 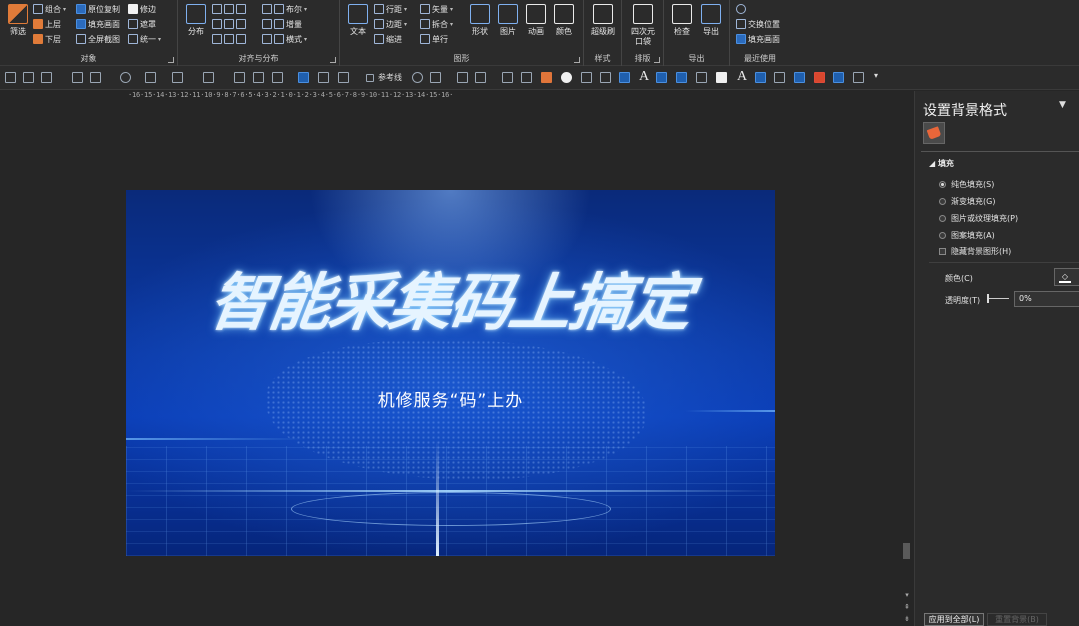 I want to click on grow-button: 增量, so click(x=282, y=24).